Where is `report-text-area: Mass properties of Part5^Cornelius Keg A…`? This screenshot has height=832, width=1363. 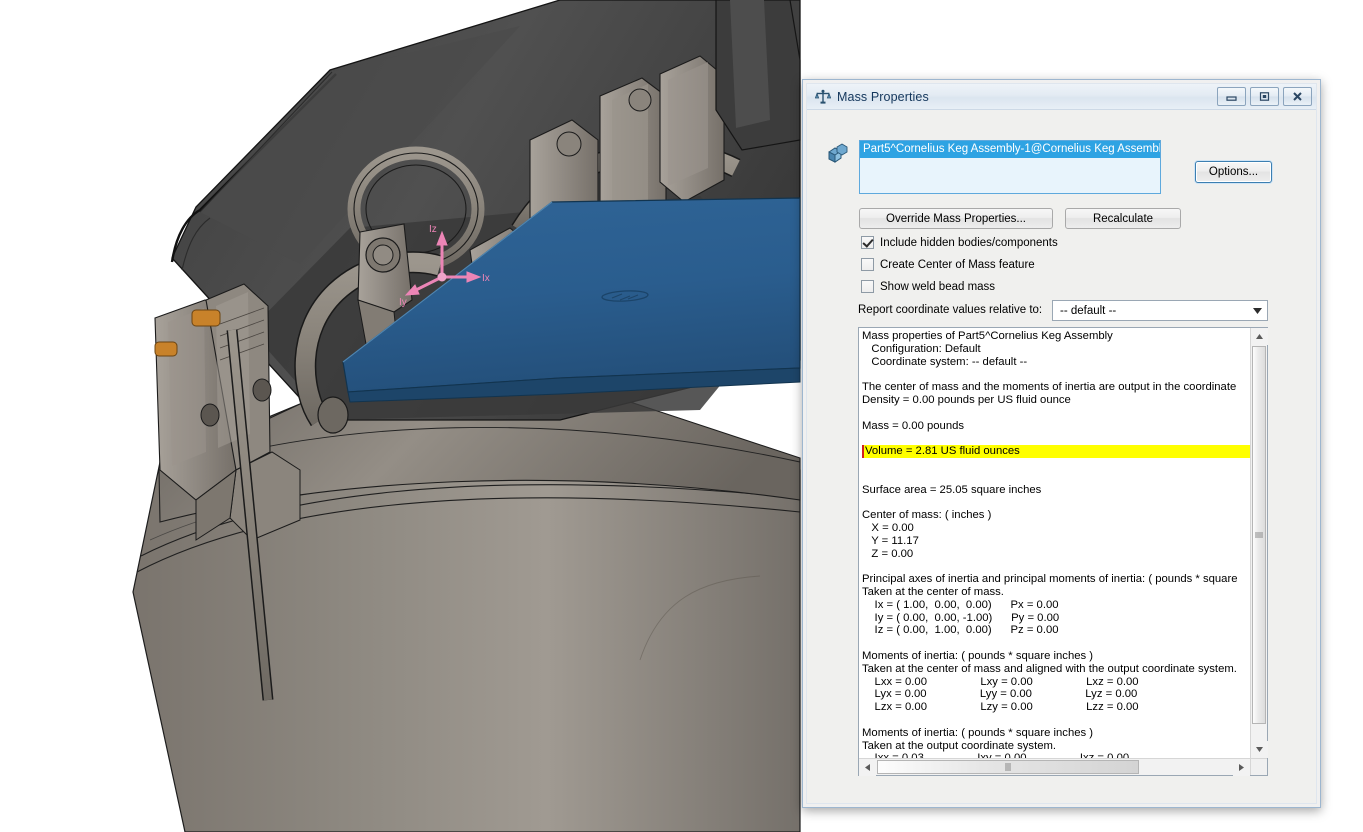 report-text-area: Mass properties of Part5^Cornelius Keg A… is located at coordinates (1054, 543).